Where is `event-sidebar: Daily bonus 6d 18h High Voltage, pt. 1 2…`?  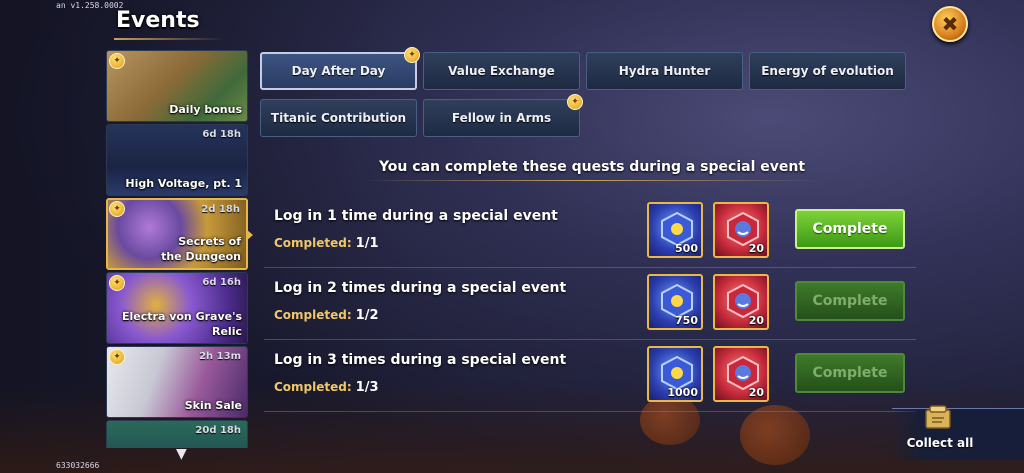 event-sidebar: Daily bonus 6d 18h High Voltage, pt. 1 2… is located at coordinates (177, 249).